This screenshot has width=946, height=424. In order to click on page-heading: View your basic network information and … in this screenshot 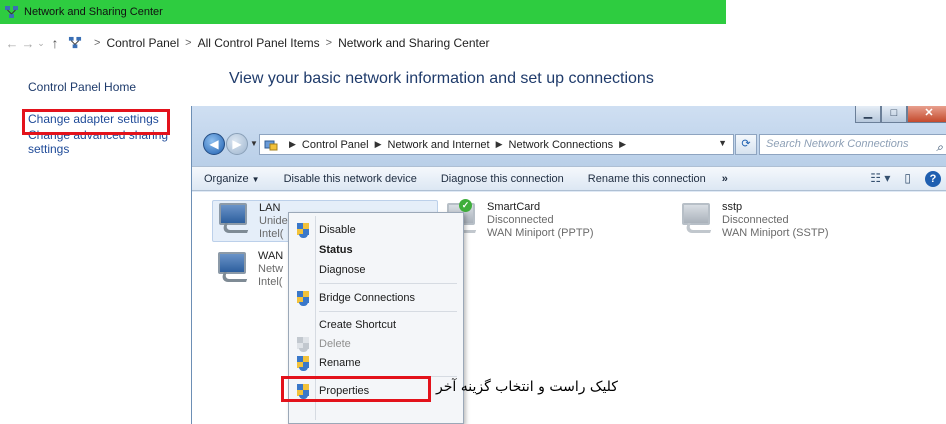, I will do `click(441, 78)`.